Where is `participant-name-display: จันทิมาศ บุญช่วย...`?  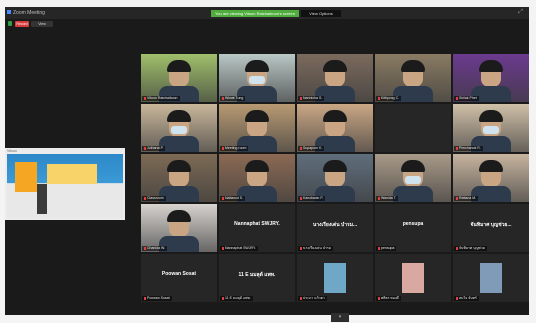
participant-name-display: จันทิมาศ บุญช่วย... is located at coordinates (491, 225).